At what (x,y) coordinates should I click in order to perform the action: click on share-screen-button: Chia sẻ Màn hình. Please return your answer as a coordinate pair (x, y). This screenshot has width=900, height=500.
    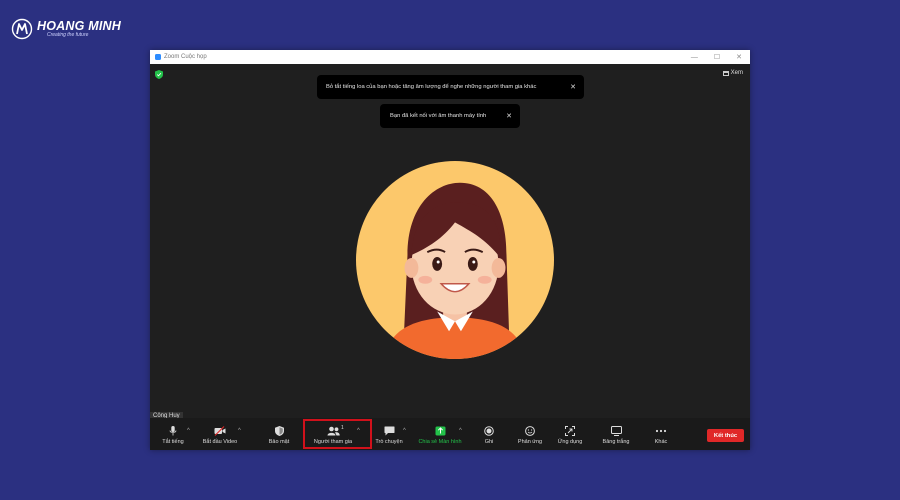
    Looking at the image, I should click on (440, 434).